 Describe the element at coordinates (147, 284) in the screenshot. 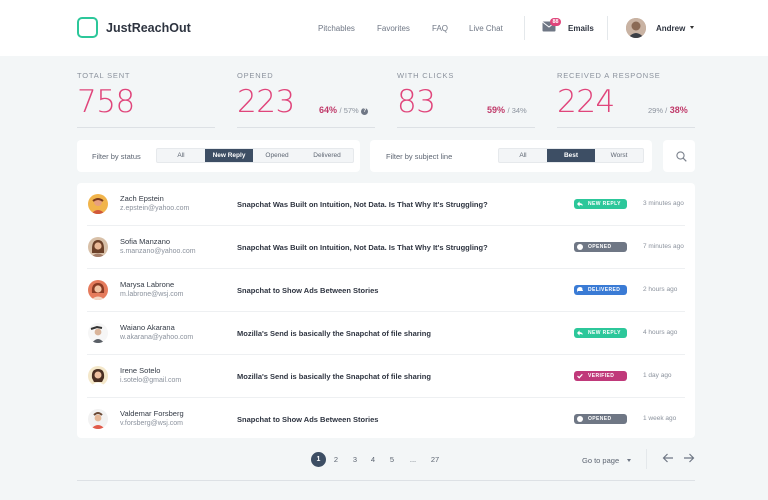

I see `contact-name: Marysa Labrone` at that location.